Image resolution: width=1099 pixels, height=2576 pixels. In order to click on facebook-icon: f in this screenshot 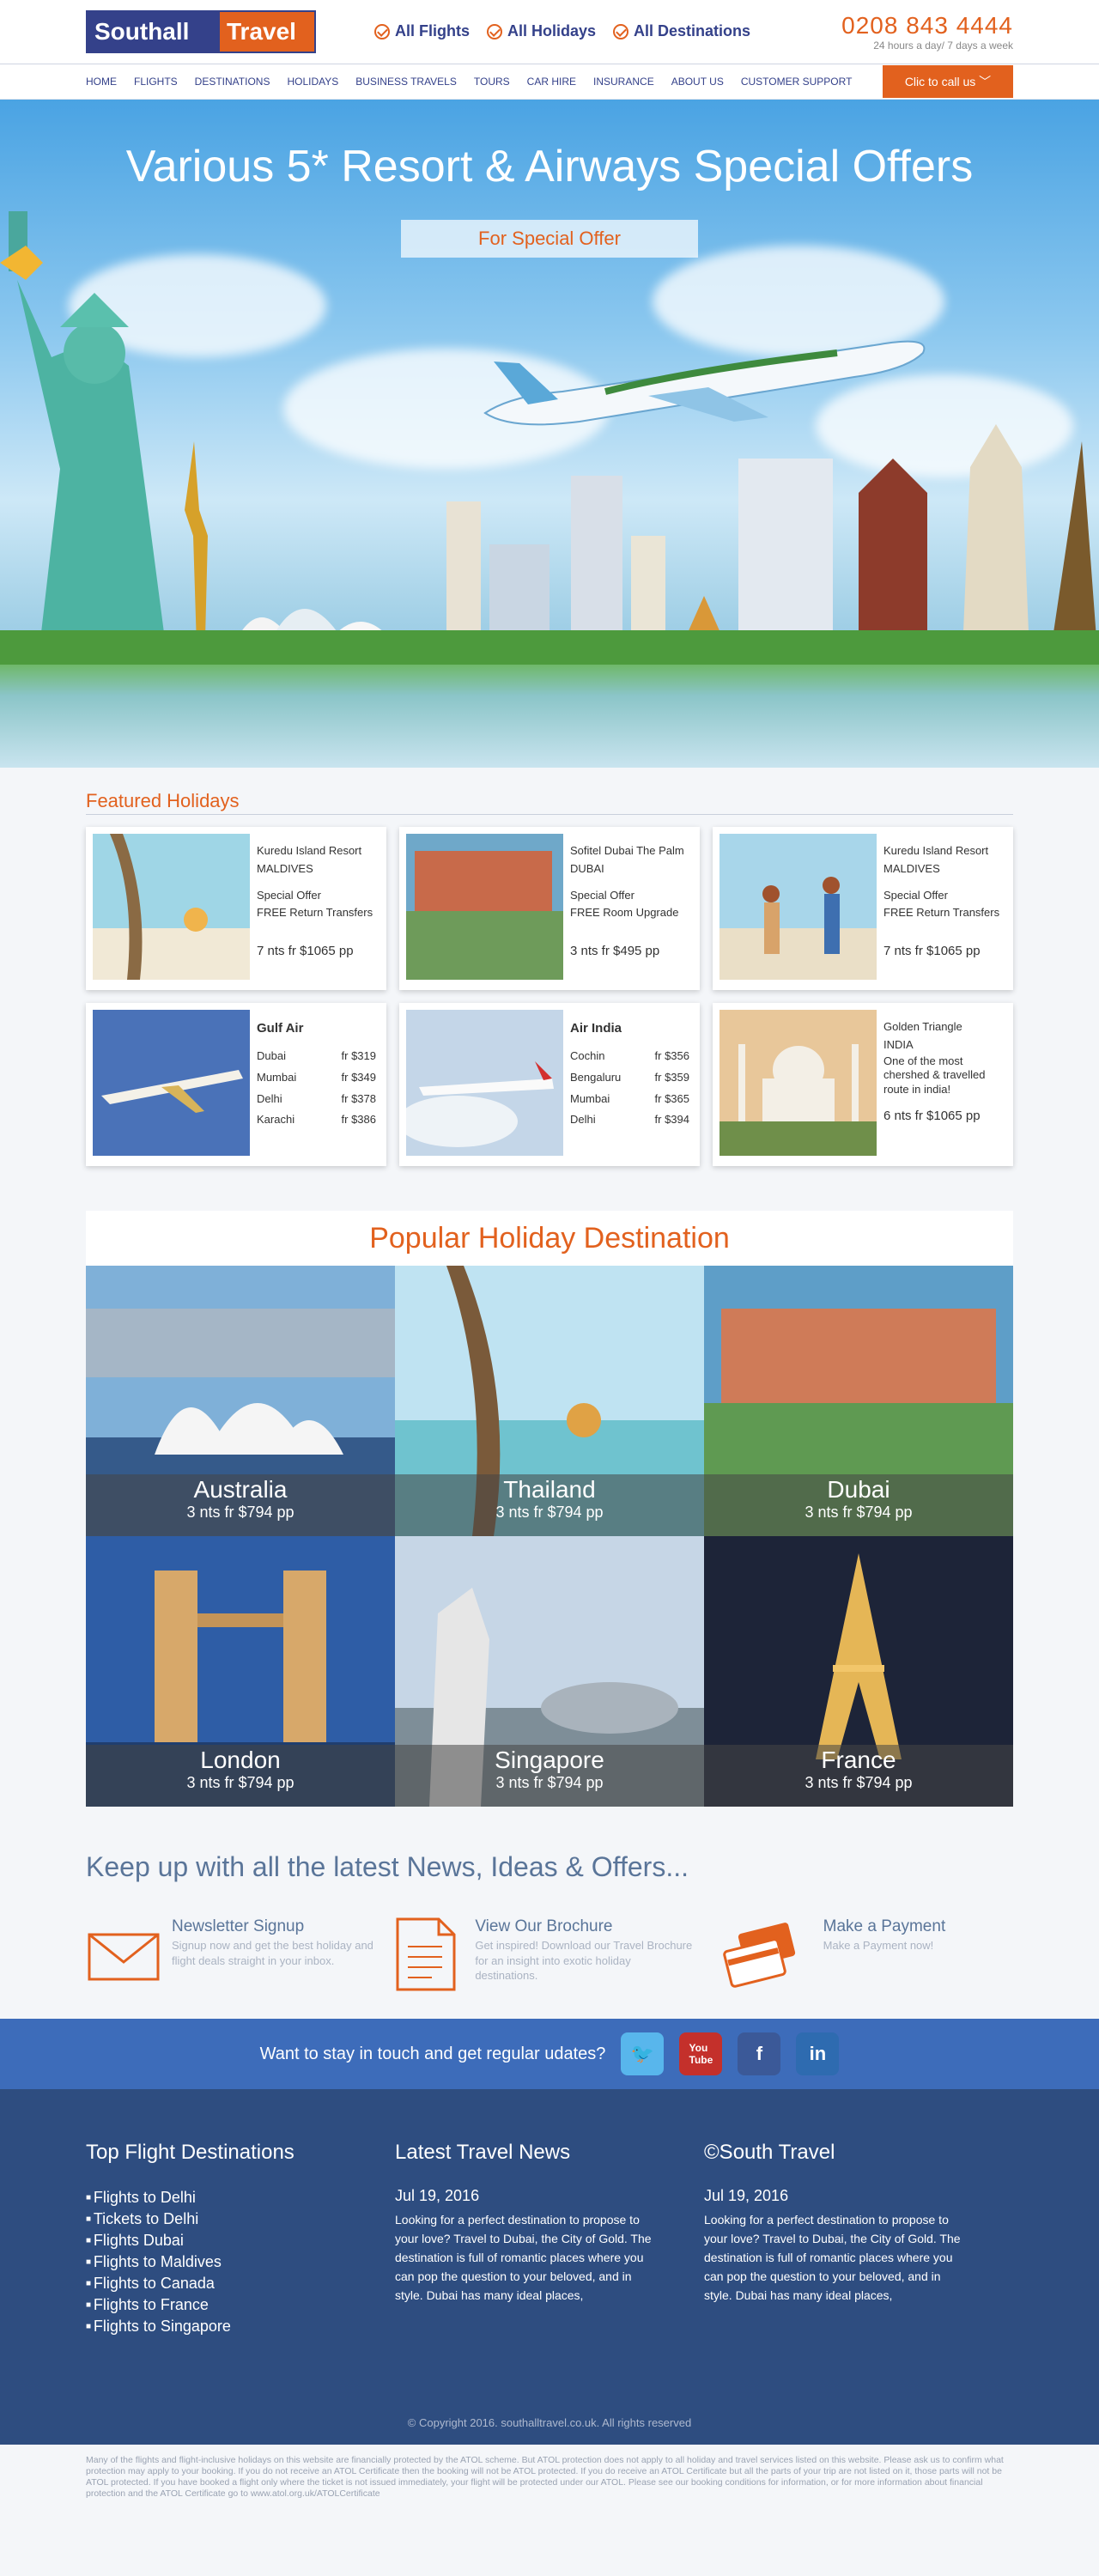, I will do `click(759, 2053)`.